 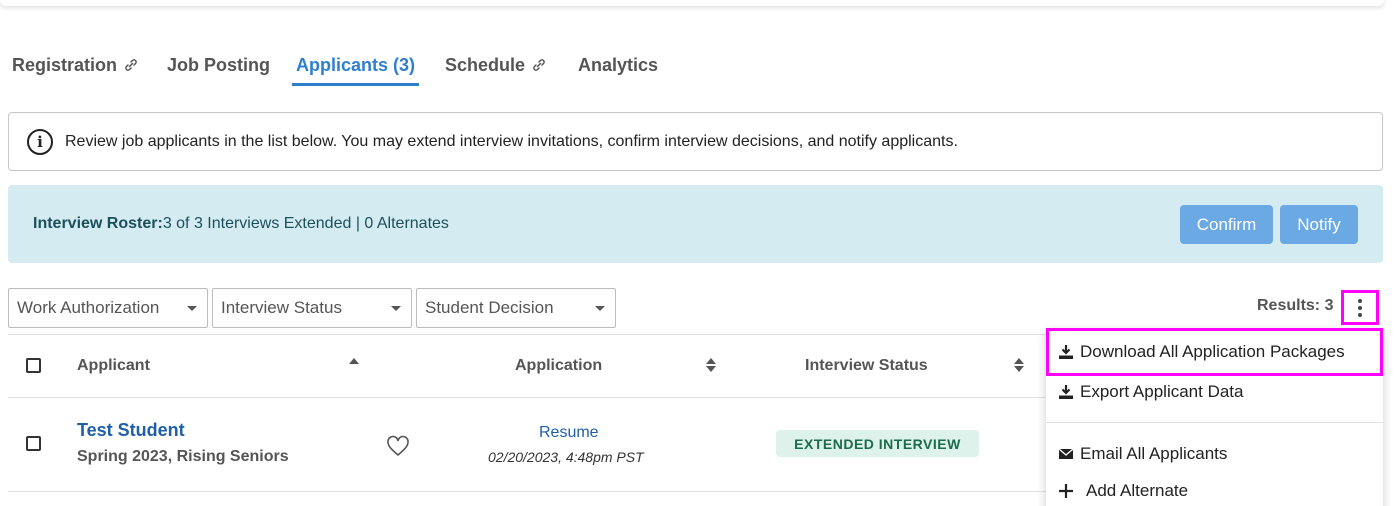 I want to click on notify-button: Notify, so click(x=1319, y=224).